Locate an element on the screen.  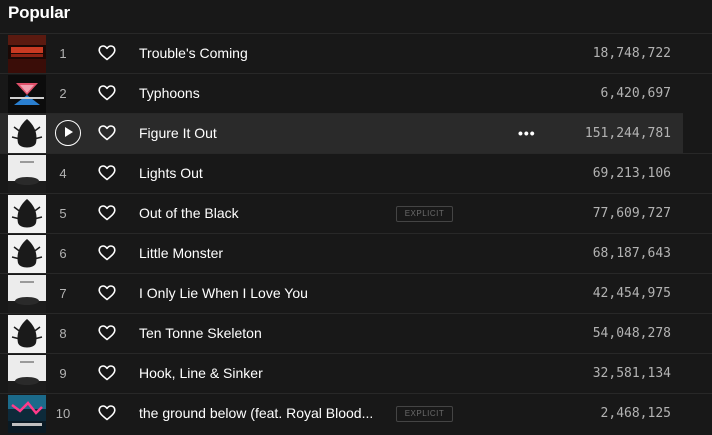
track-row-active: Figure It Out ••• 151,244,781 is located at coordinates (341, 133).